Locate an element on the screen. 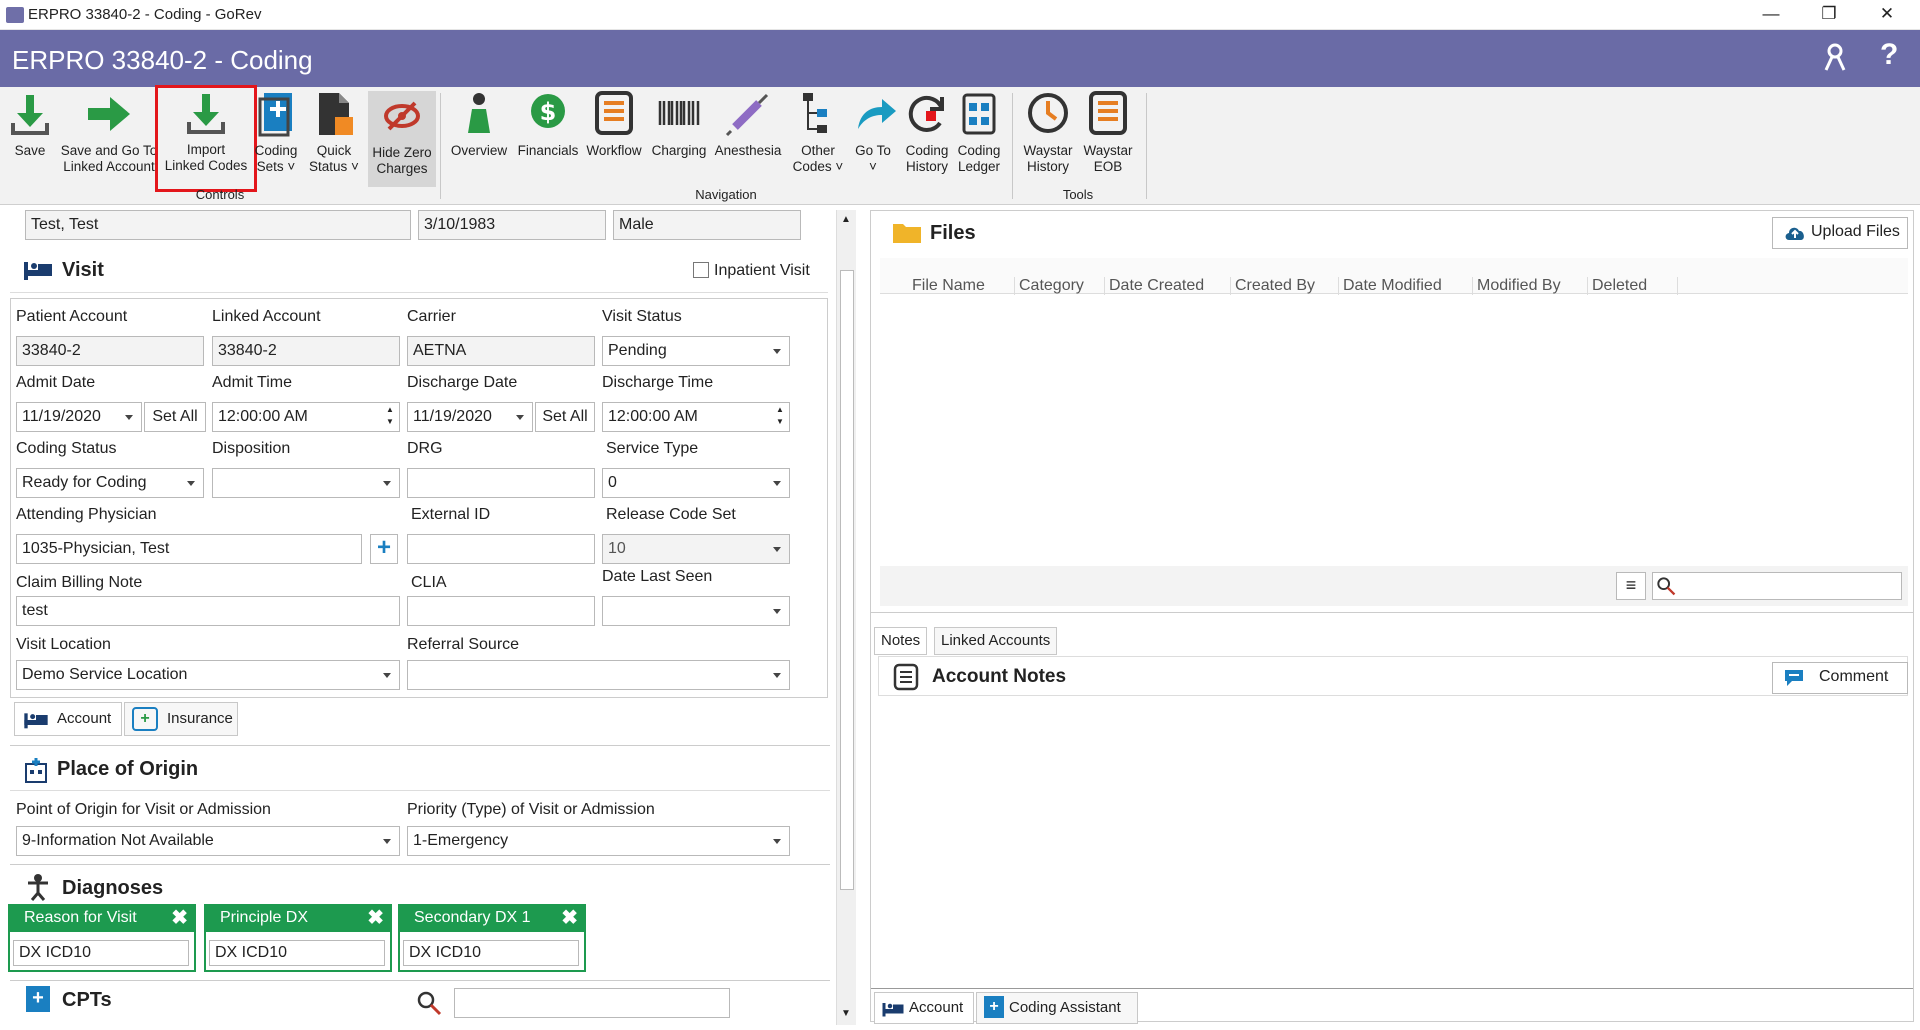 This screenshot has height=1030, width=1920. restore-button: ❐ is located at coordinates (1829, 15).